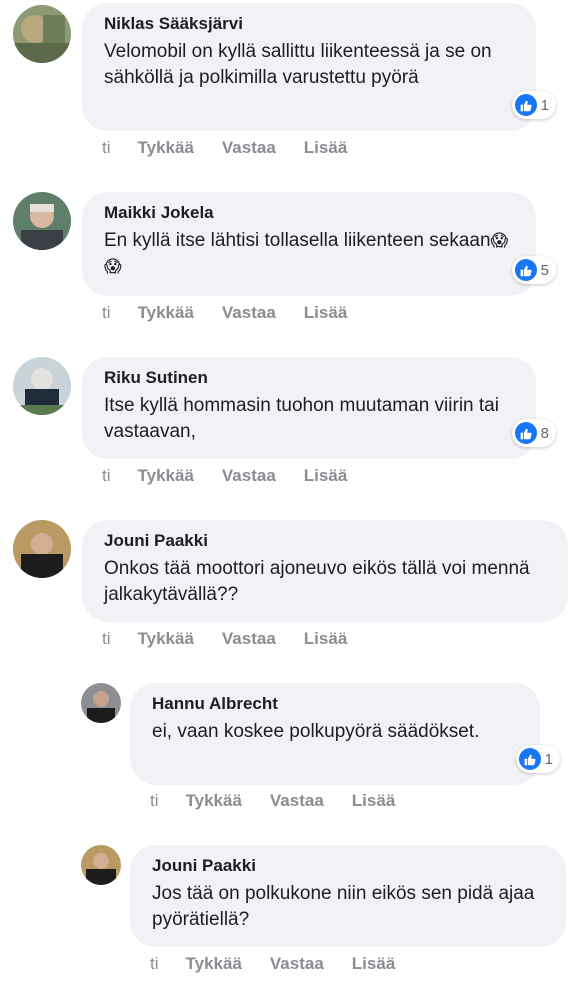  What do you see at coordinates (544, 270) in the screenshot?
I see `reaction-count-value: 5` at bounding box center [544, 270].